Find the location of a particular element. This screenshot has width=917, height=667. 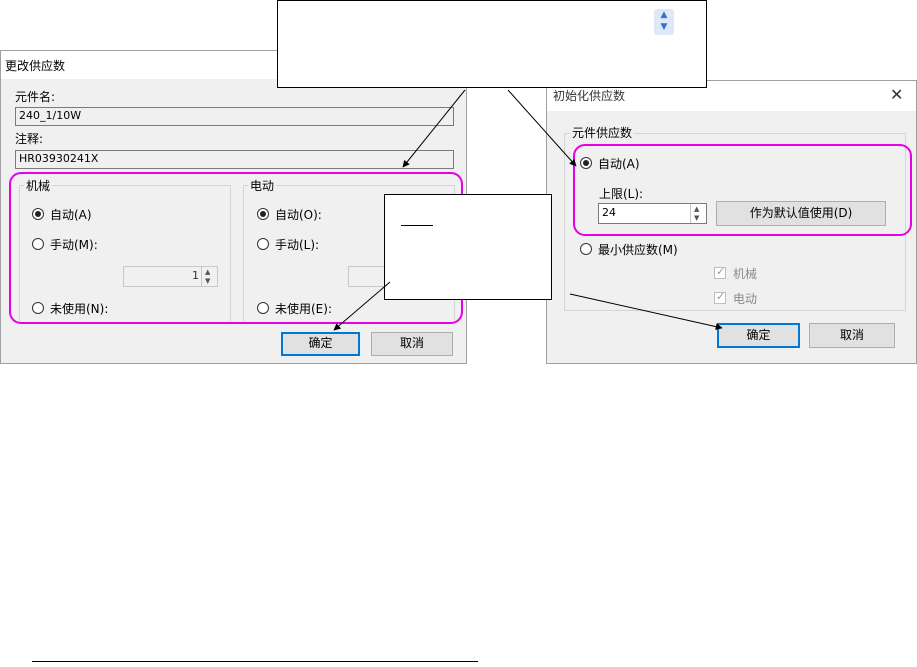

document-rule is located at coordinates (255, 661).